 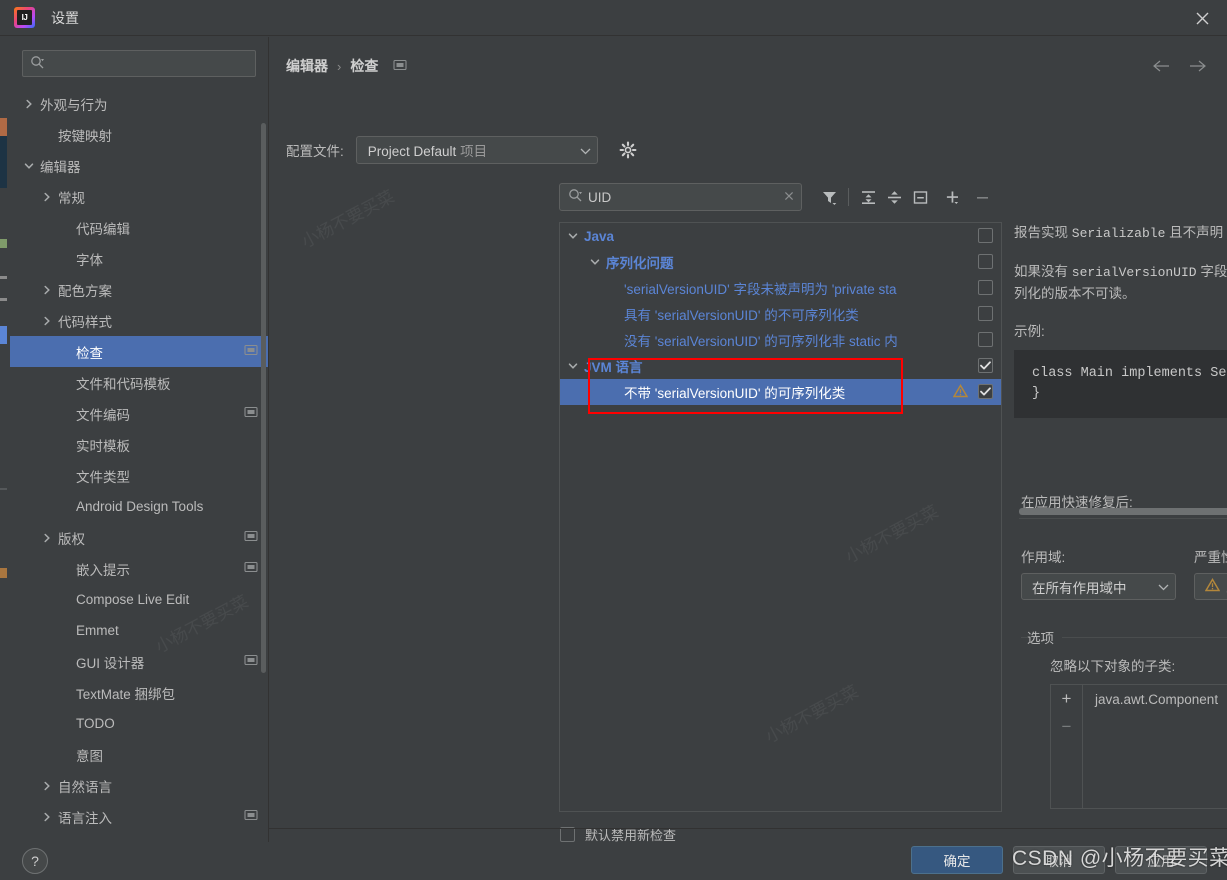 I want to click on expand-all-icon, so click(x=868, y=197).